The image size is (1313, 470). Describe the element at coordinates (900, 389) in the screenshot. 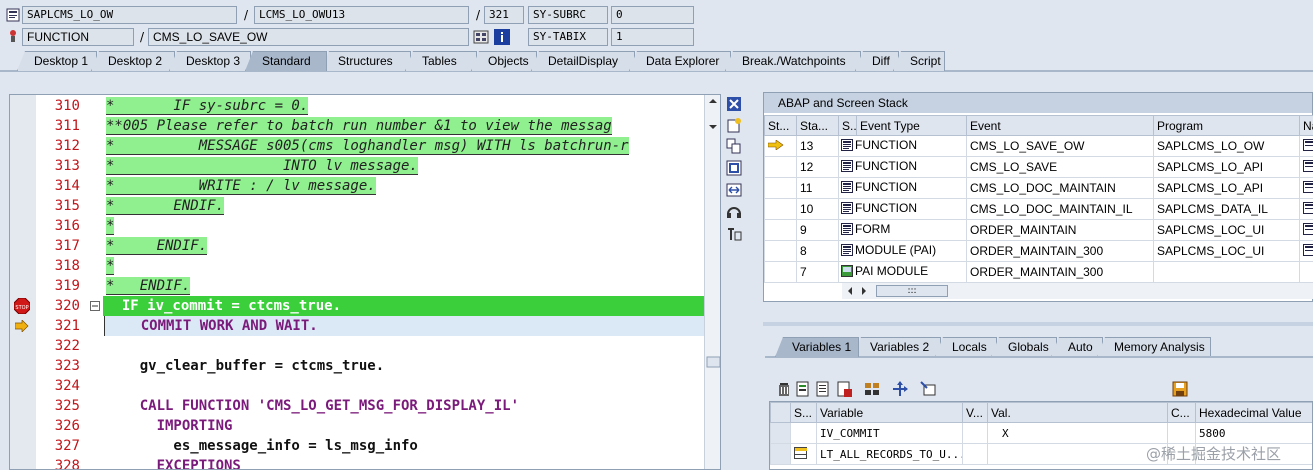

I see `navigate-icon` at that location.